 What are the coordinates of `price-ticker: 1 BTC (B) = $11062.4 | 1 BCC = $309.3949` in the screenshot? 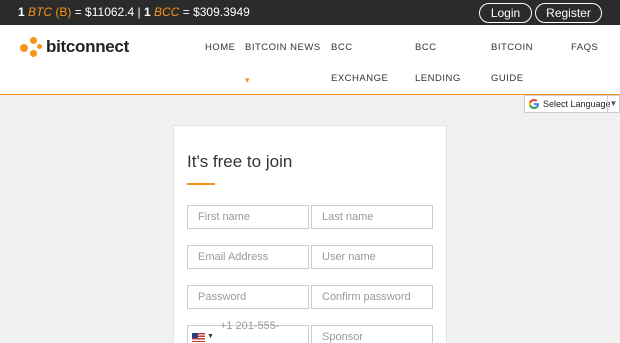 It's located at (134, 12).